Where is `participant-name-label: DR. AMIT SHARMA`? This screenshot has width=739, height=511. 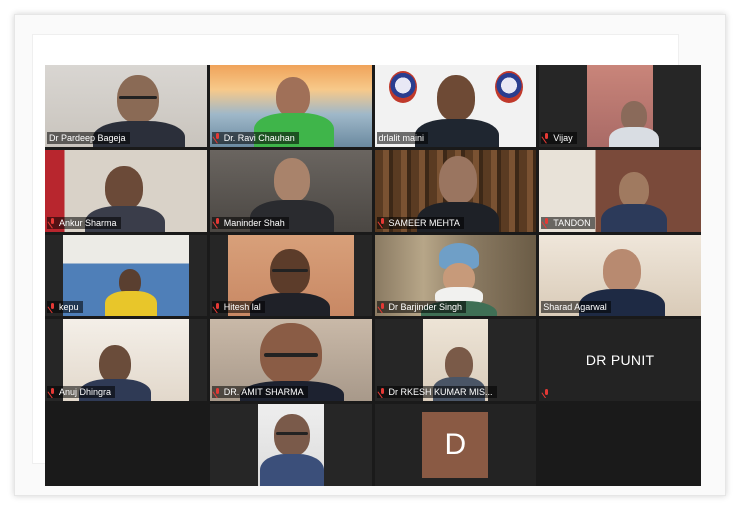 participant-name-label: DR. AMIT SHARMA is located at coordinates (259, 392).